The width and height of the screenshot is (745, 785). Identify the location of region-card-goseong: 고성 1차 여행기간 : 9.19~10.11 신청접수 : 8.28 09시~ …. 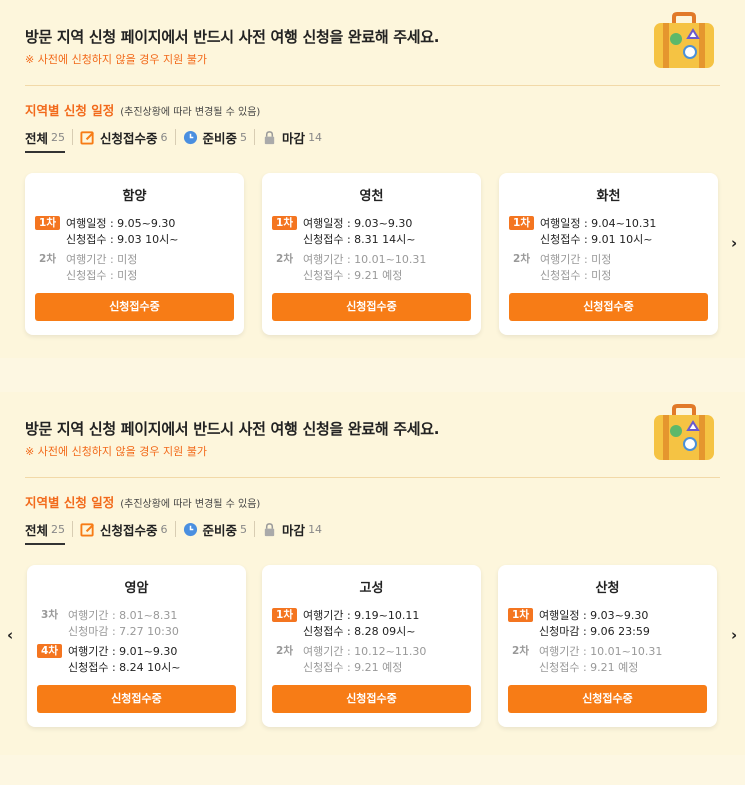
(371, 646).